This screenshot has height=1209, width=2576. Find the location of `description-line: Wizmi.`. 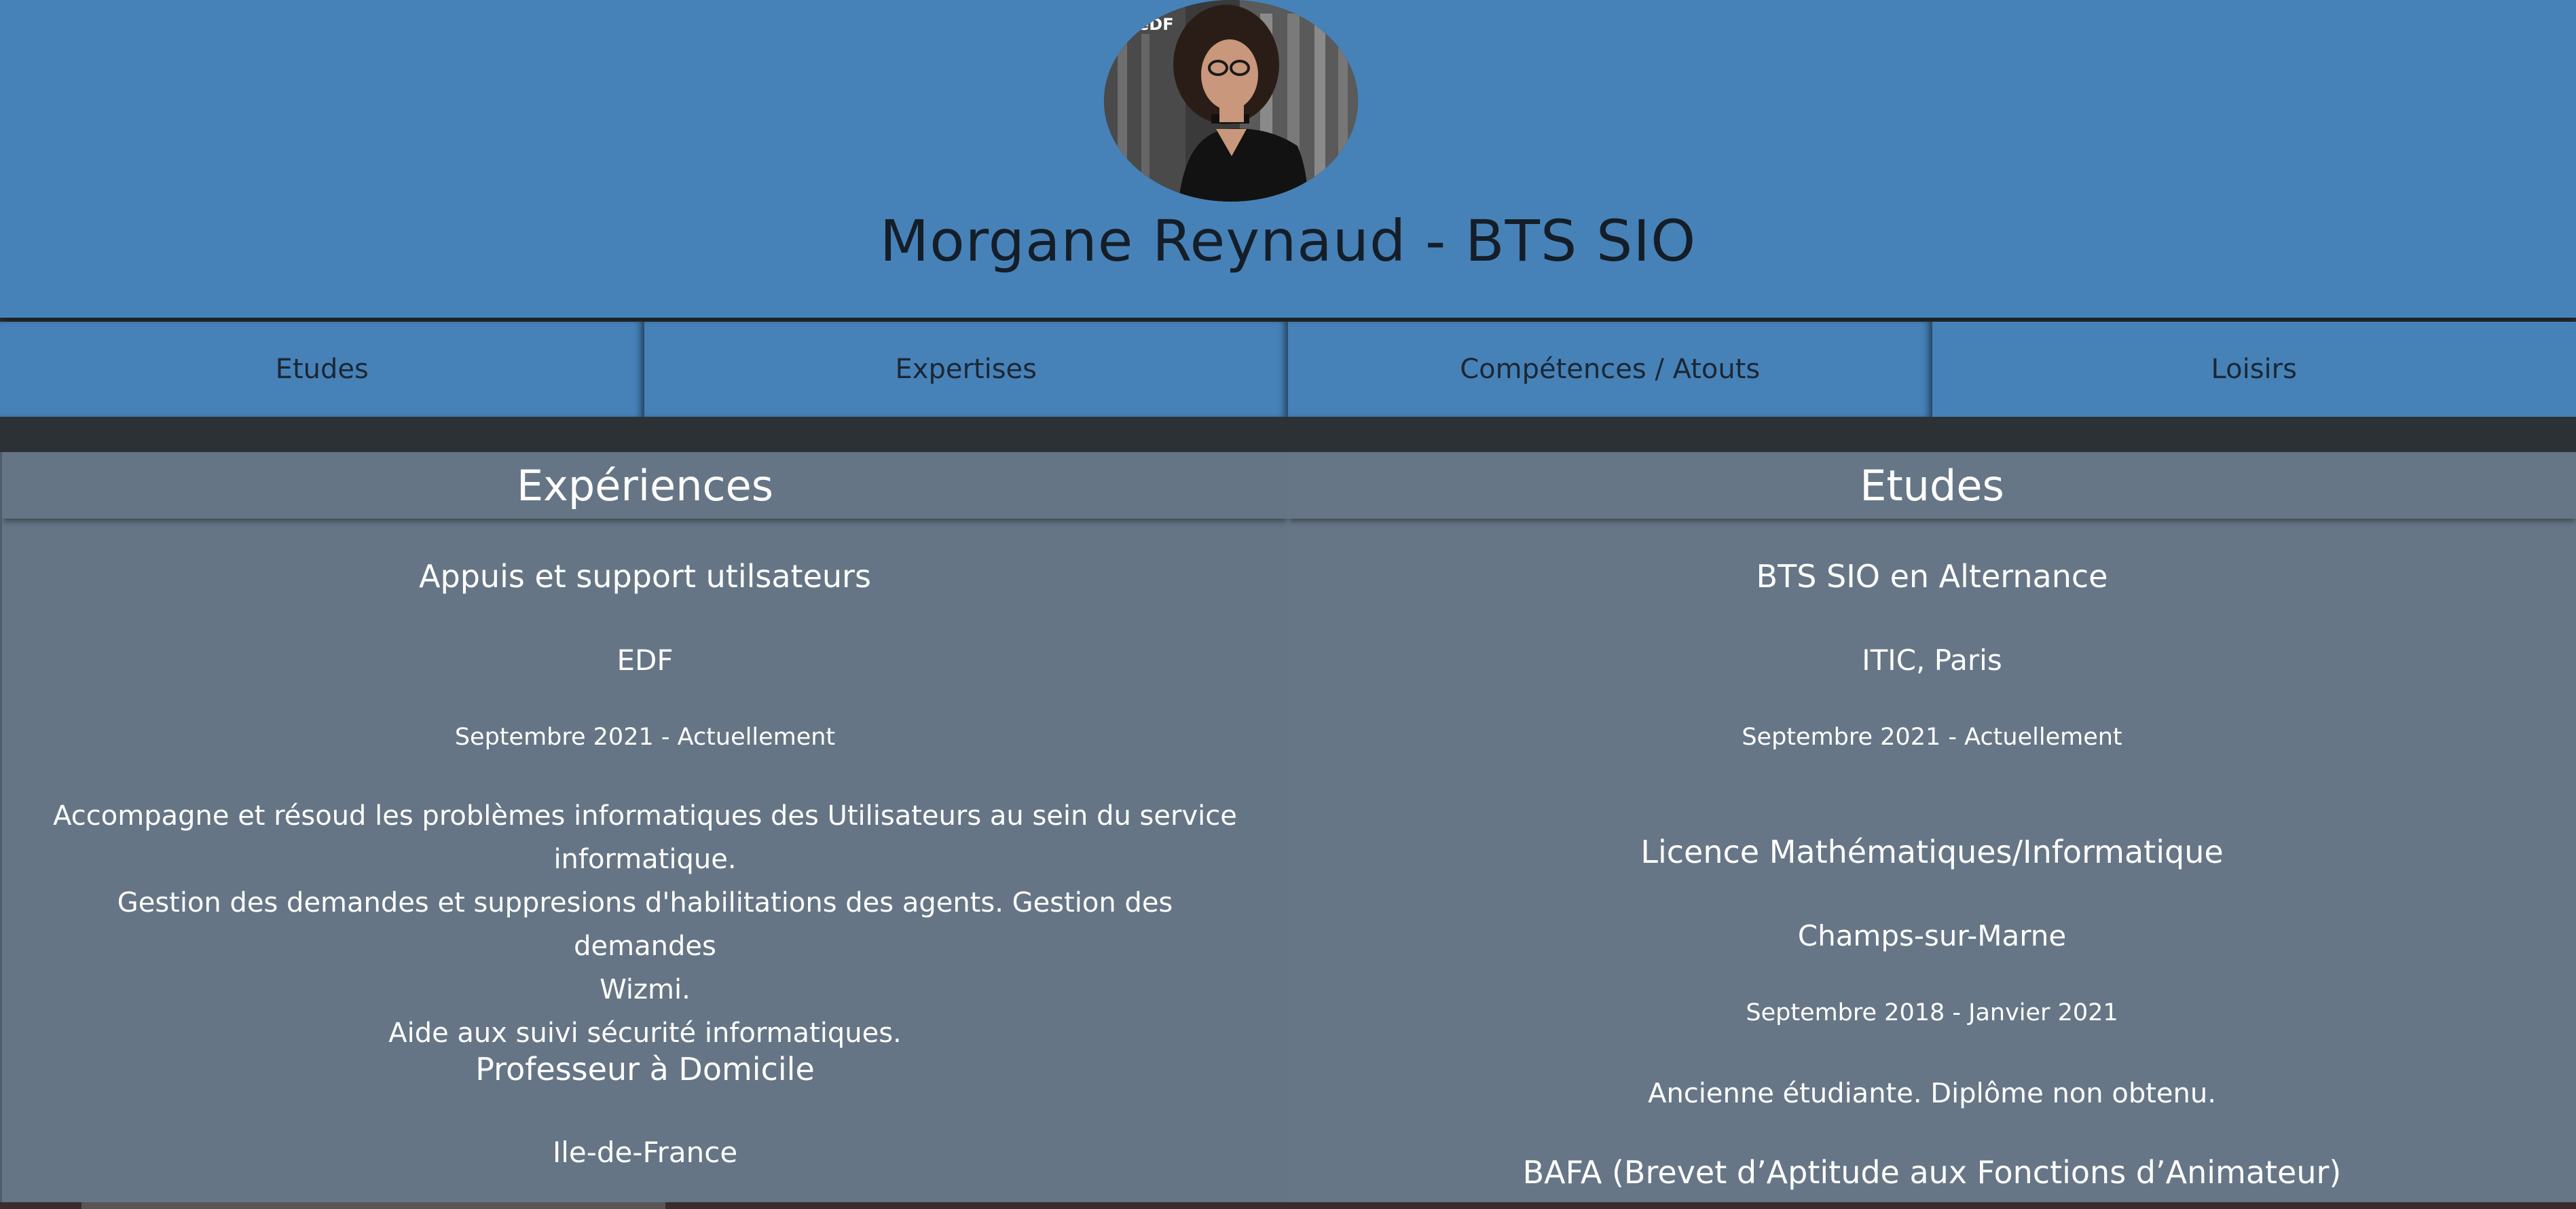

description-line: Wizmi. is located at coordinates (645, 989).